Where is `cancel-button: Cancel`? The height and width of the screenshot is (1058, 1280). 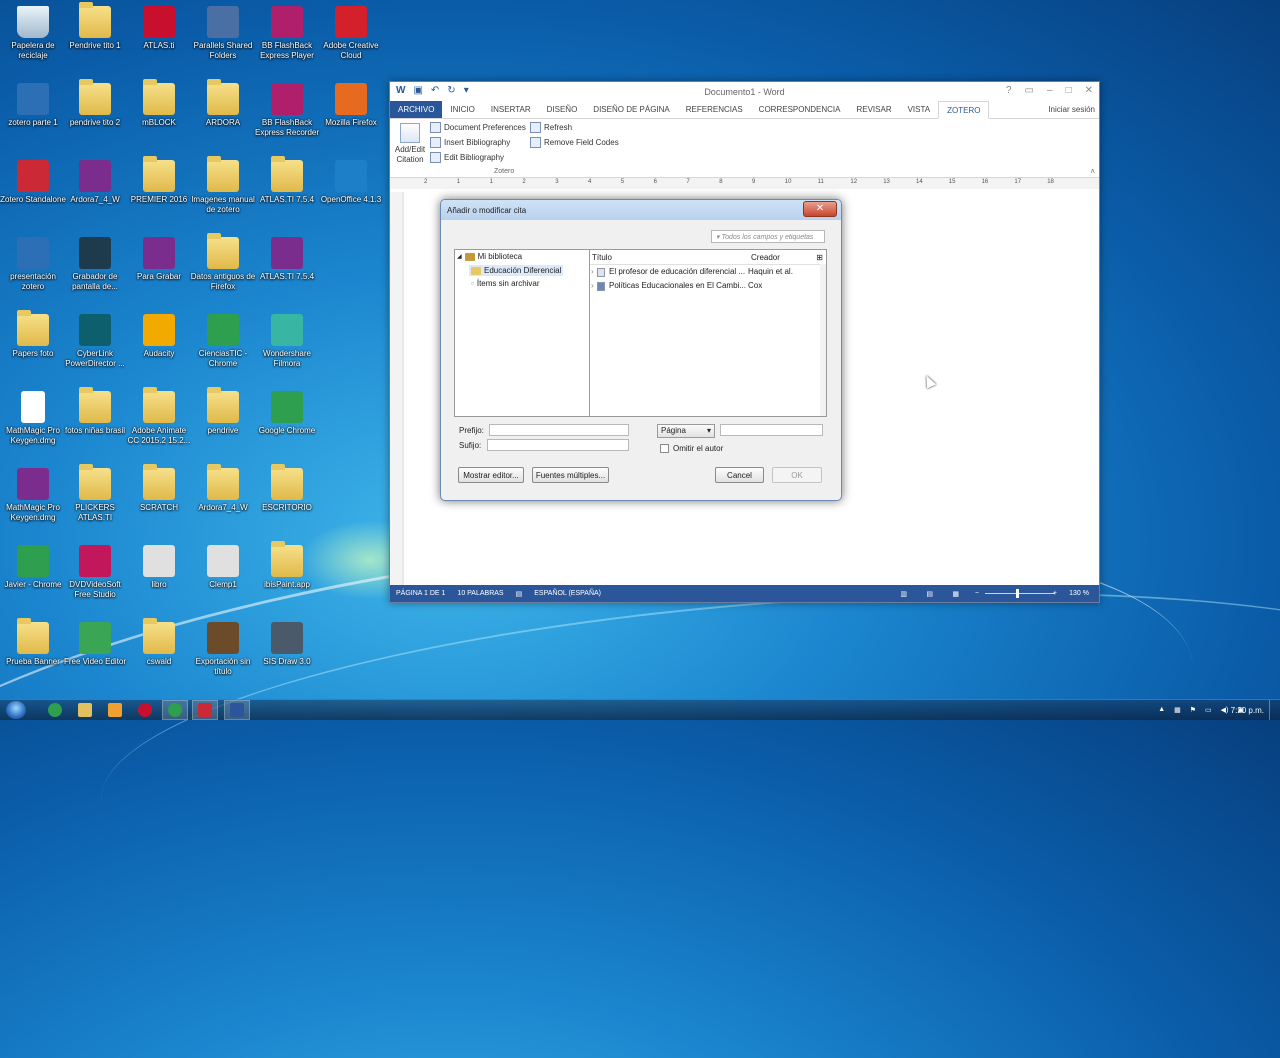 cancel-button: Cancel is located at coordinates (739, 475).